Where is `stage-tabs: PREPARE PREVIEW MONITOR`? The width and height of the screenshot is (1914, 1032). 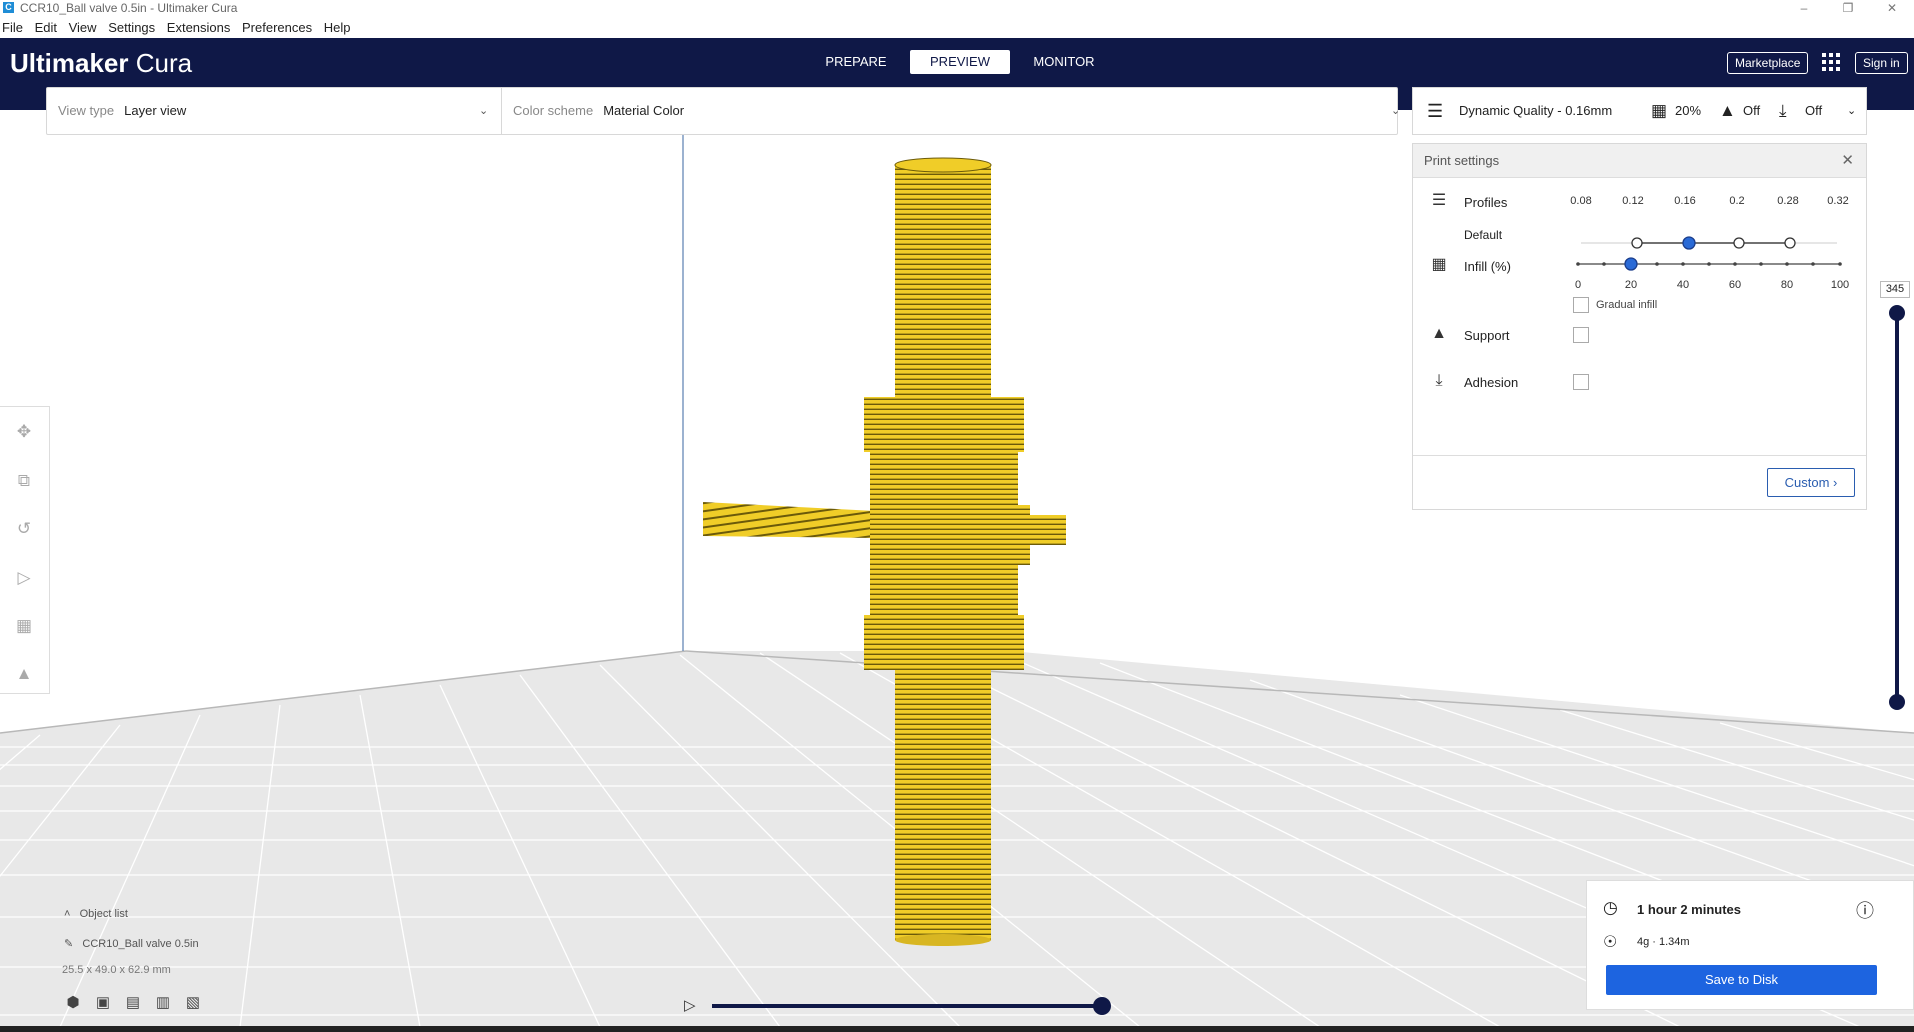 stage-tabs: PREPARE PREVIEW MONITOR is located at coordinates (962, 62).